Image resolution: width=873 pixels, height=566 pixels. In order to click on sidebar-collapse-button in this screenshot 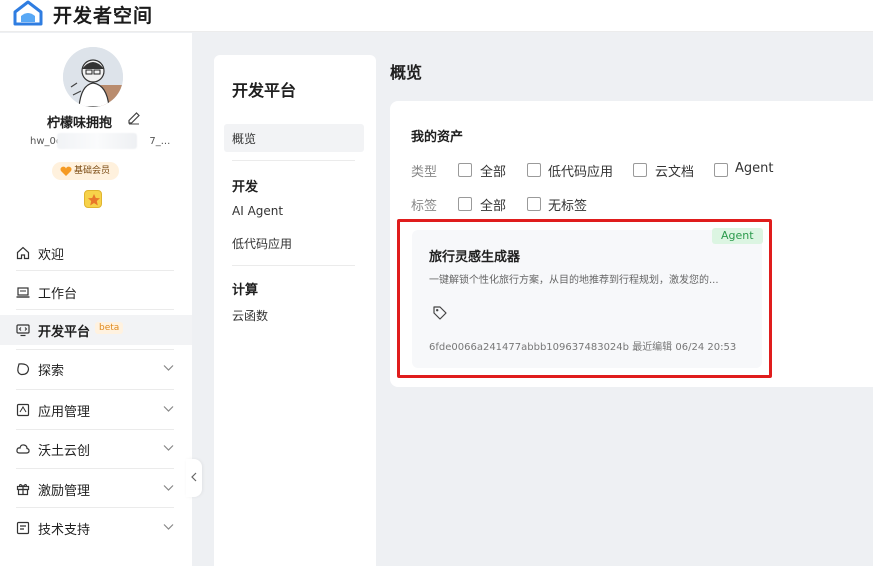, I will do `click(194, 478)`.